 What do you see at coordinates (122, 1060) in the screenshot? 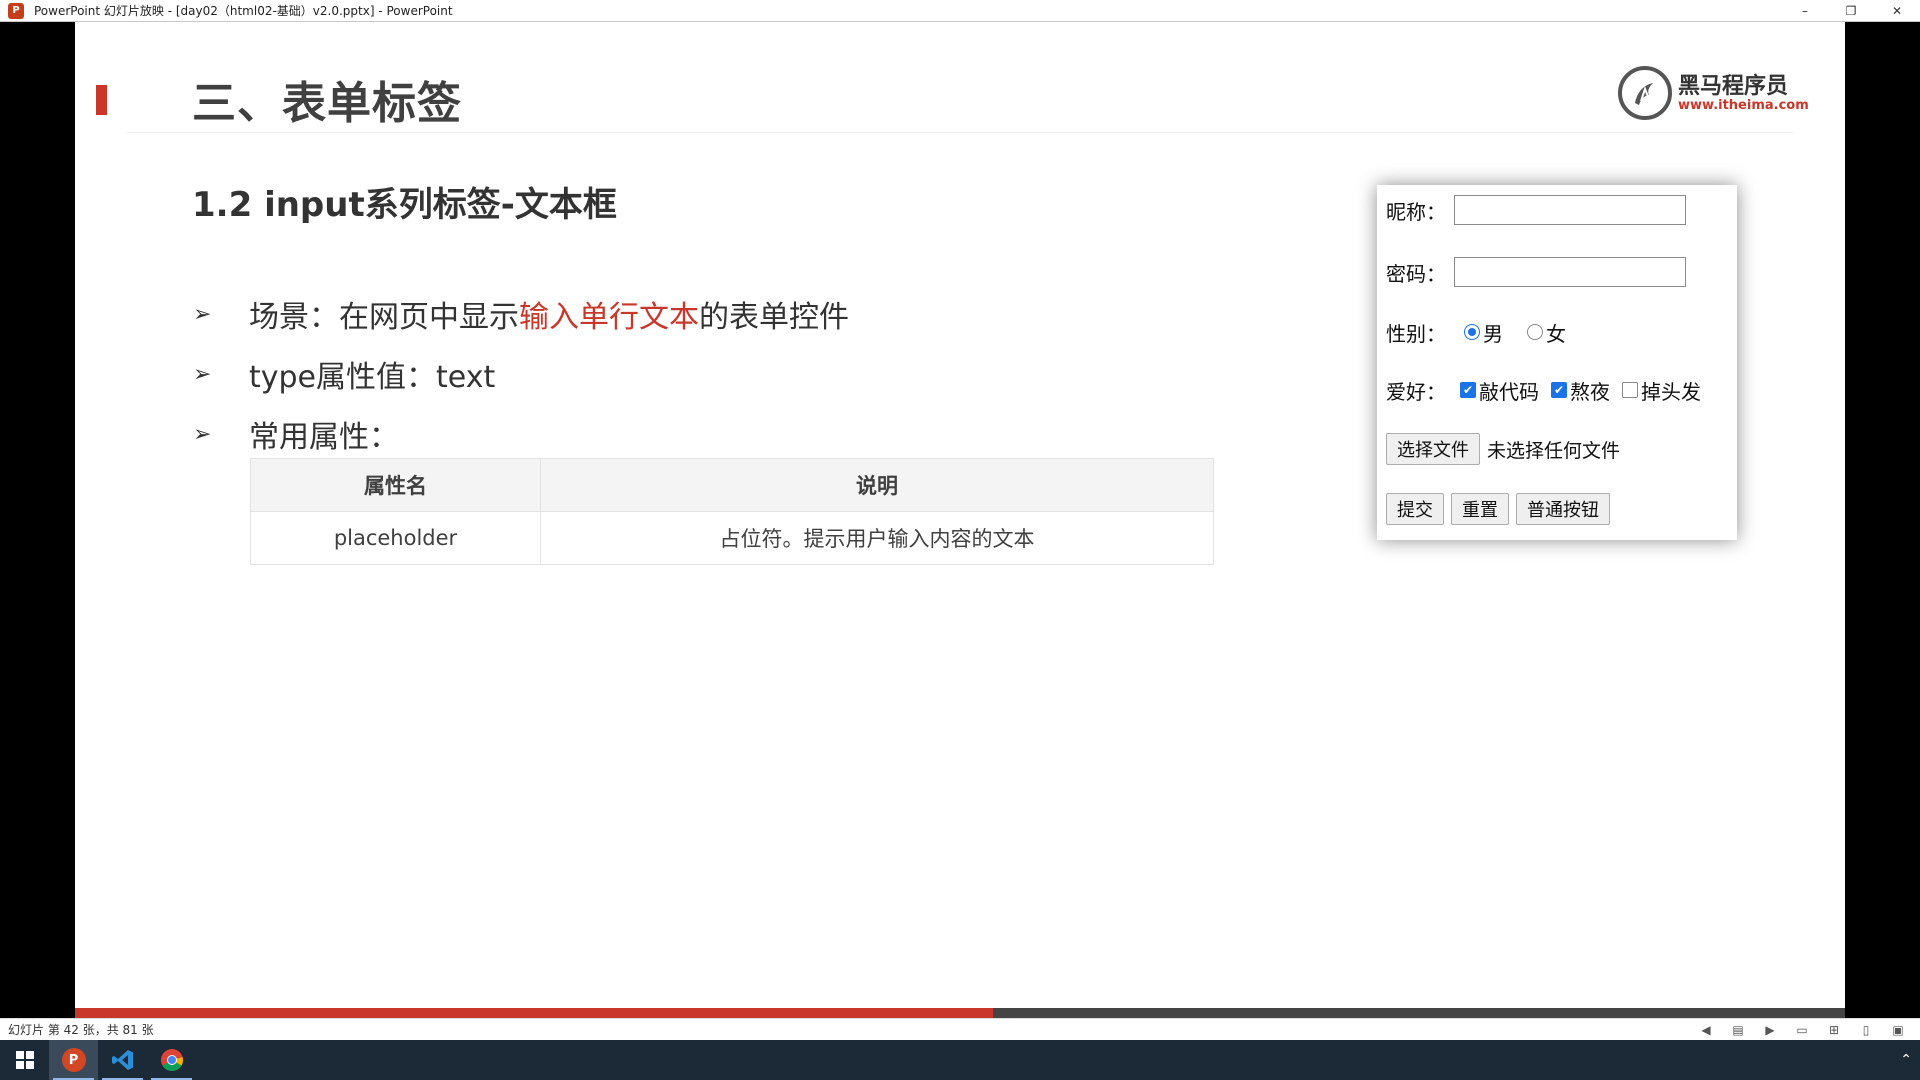
I see `vscode-taskbar-icon` at bounding box center [122, 1060].